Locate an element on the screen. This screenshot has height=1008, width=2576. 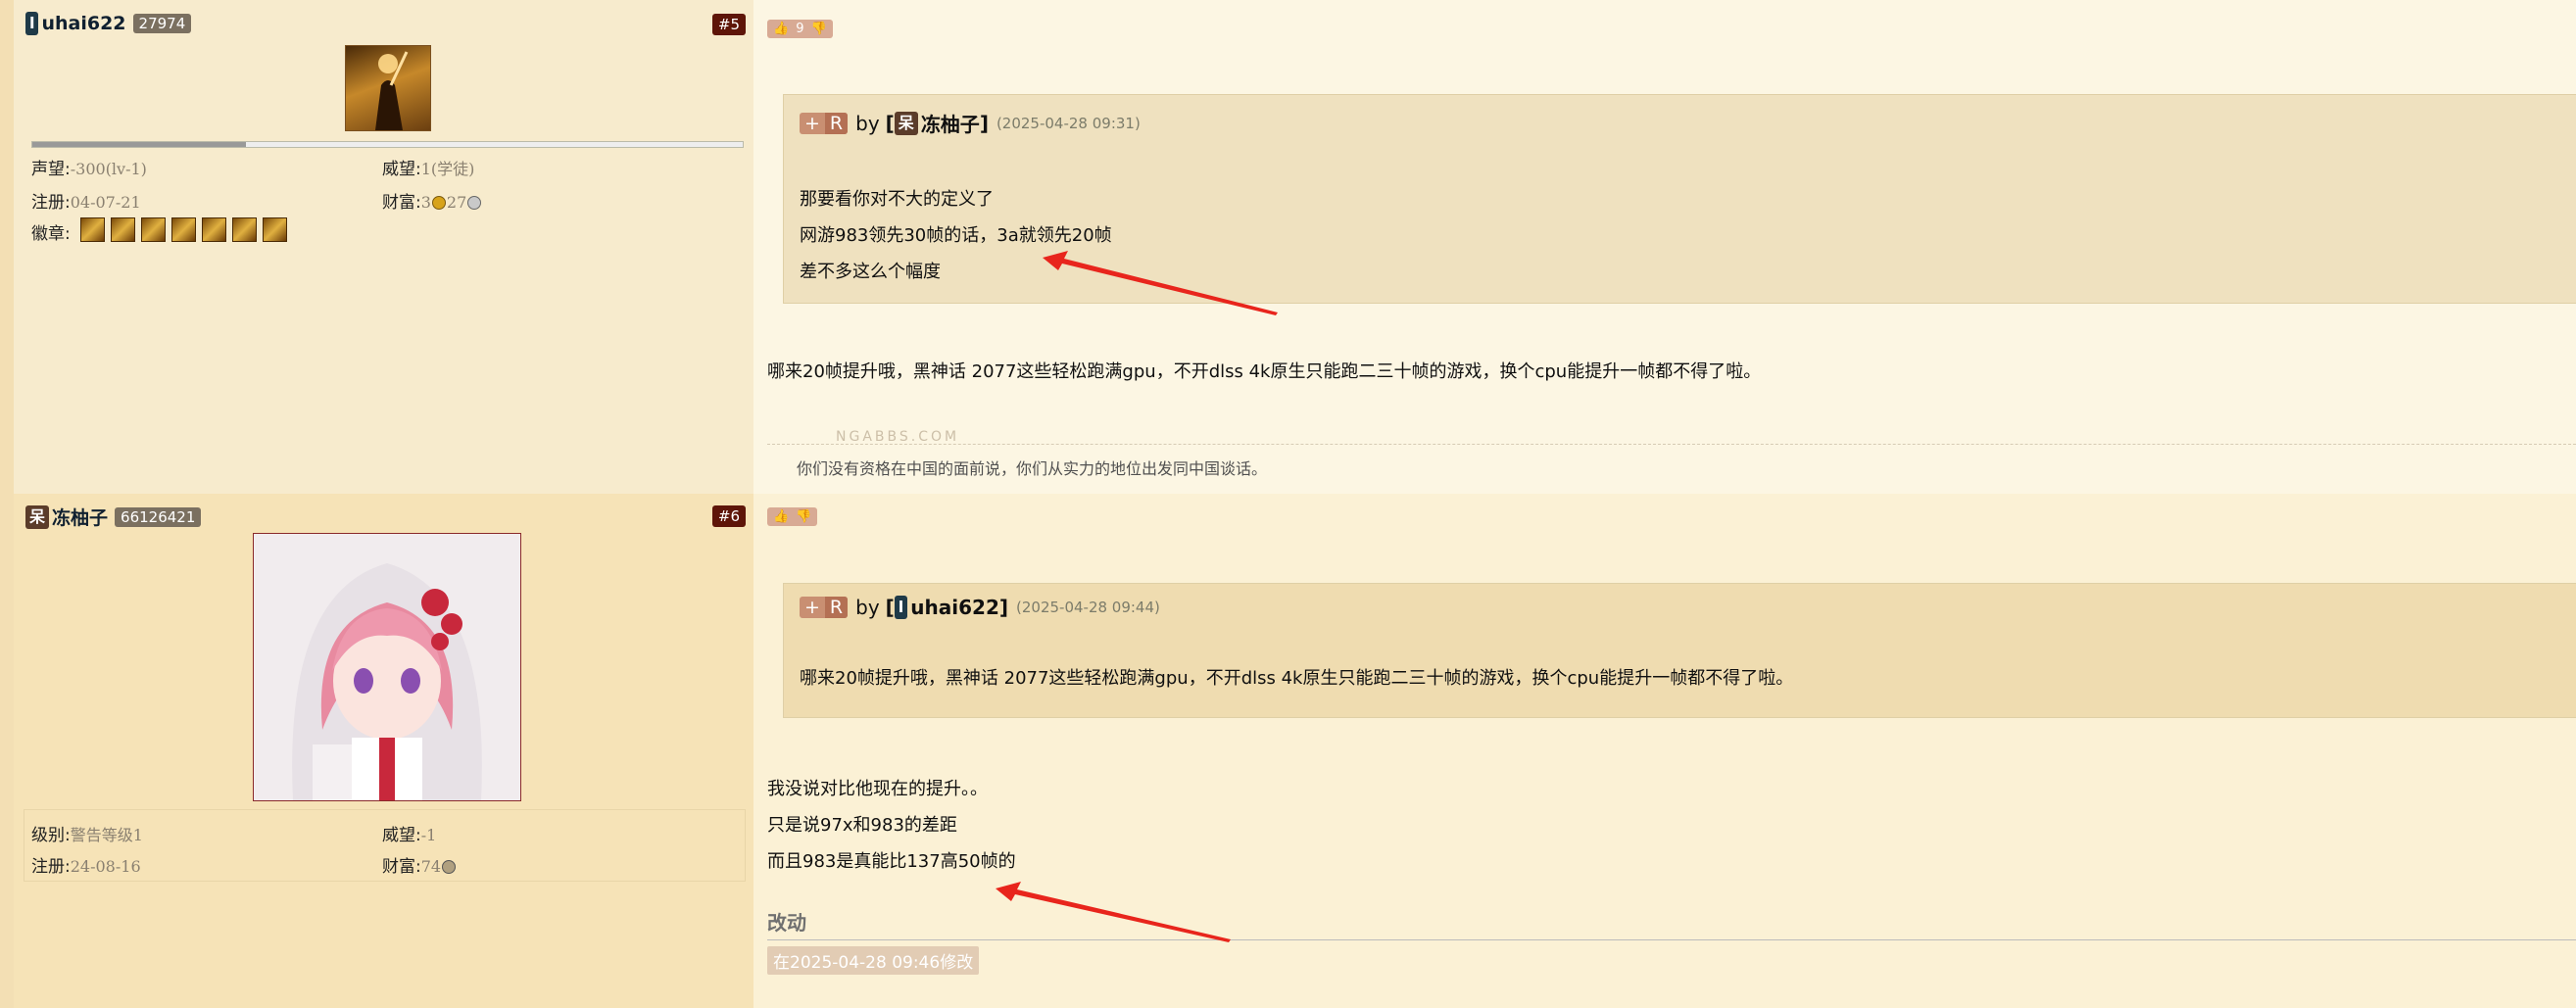
copper-coin-icon is located at coordinates (449, 867).